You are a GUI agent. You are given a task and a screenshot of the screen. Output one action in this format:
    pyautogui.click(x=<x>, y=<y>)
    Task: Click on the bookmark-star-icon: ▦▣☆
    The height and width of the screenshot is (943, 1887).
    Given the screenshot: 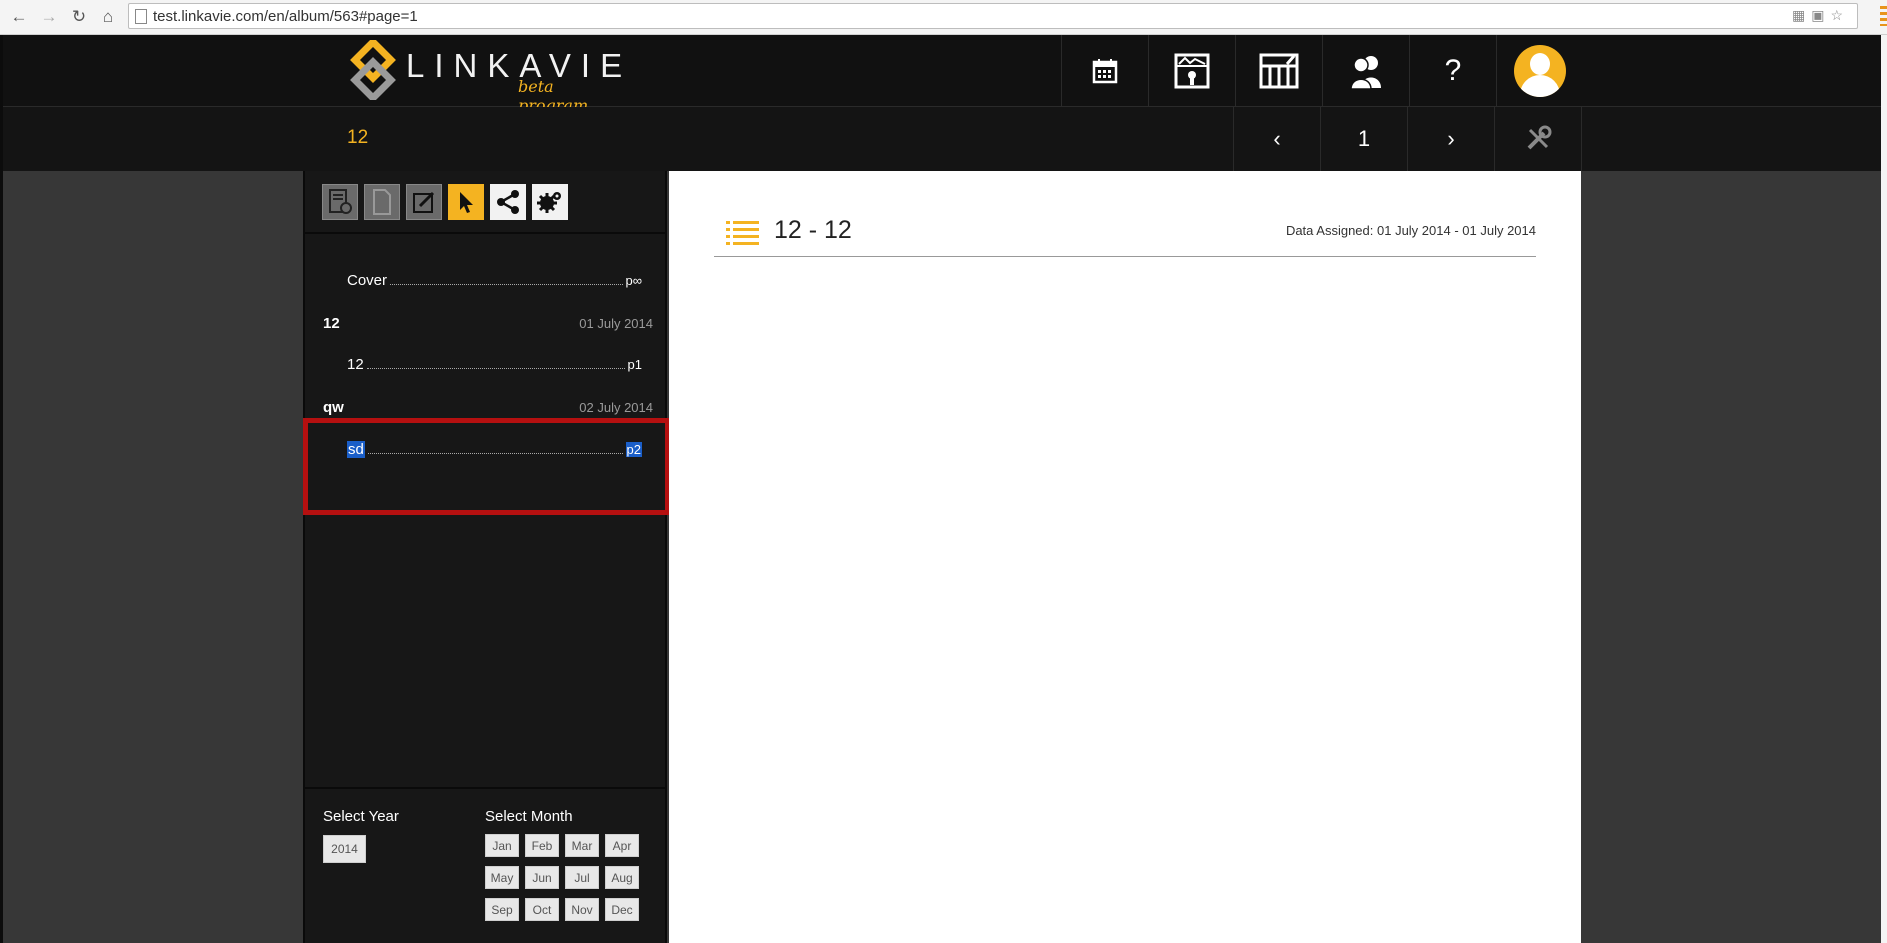 What is the action you would take?
    pyautogui.click(x=1820, y=15)
    